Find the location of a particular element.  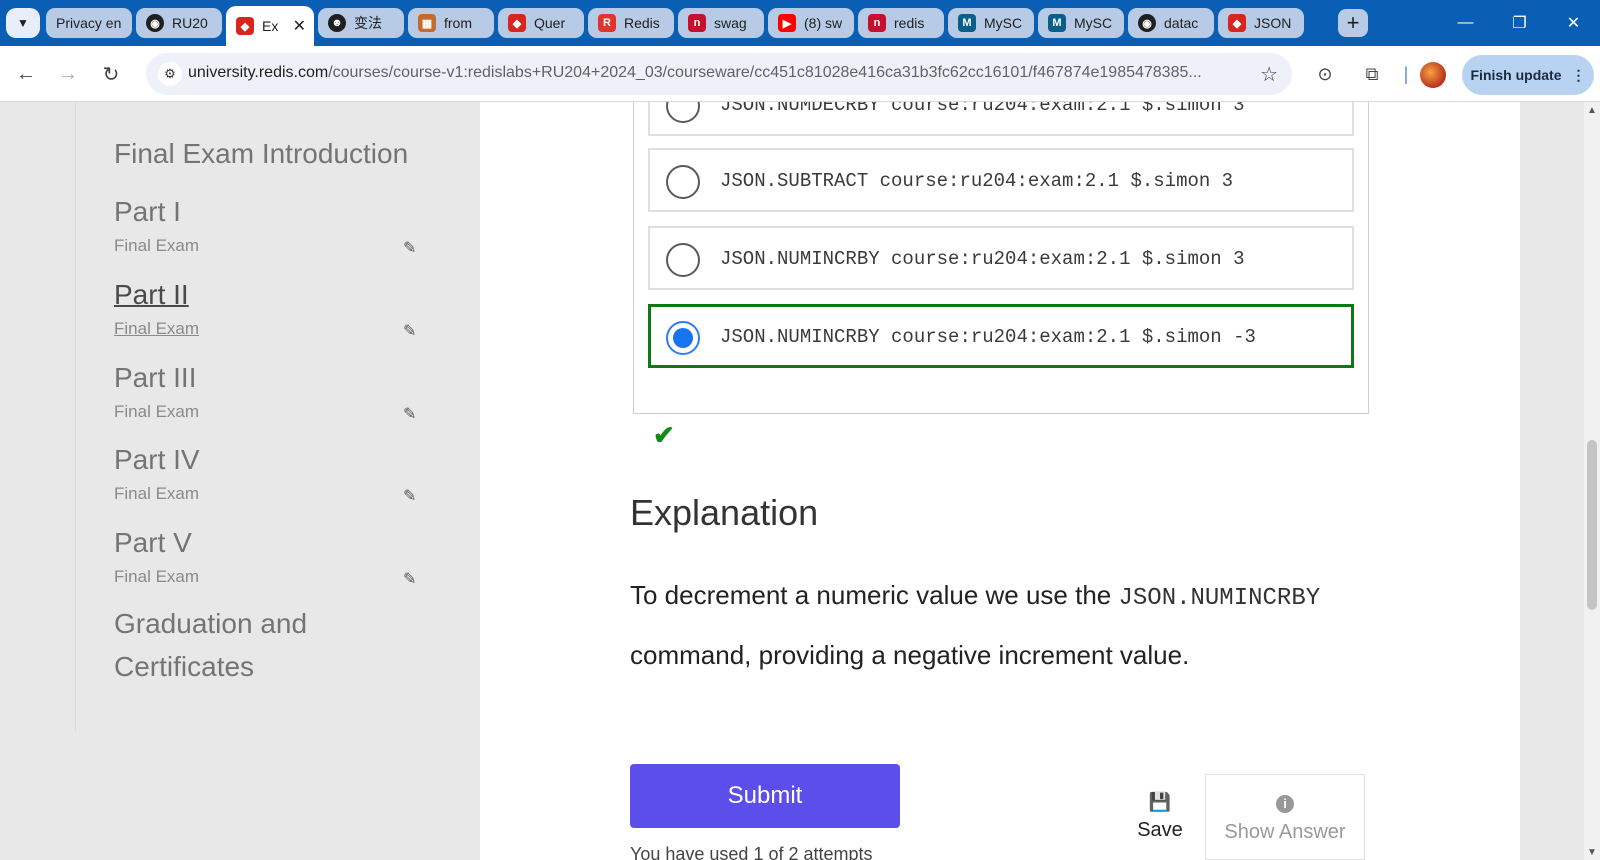

submit-button: Submit is located at coordinates (765, 796).